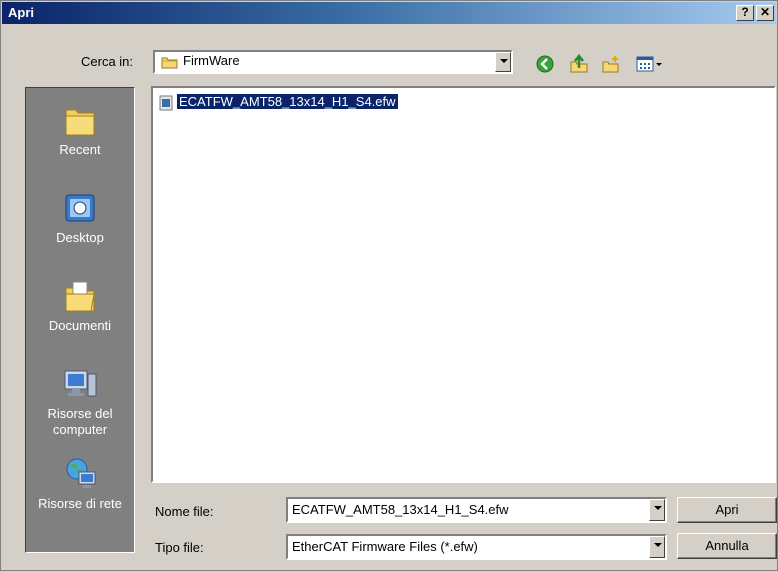 This screenshot has height=571, width=778. Describe the element at coordinates (80, 325) in the screenshot. I see `place-label-documents: Documenti` at that location.